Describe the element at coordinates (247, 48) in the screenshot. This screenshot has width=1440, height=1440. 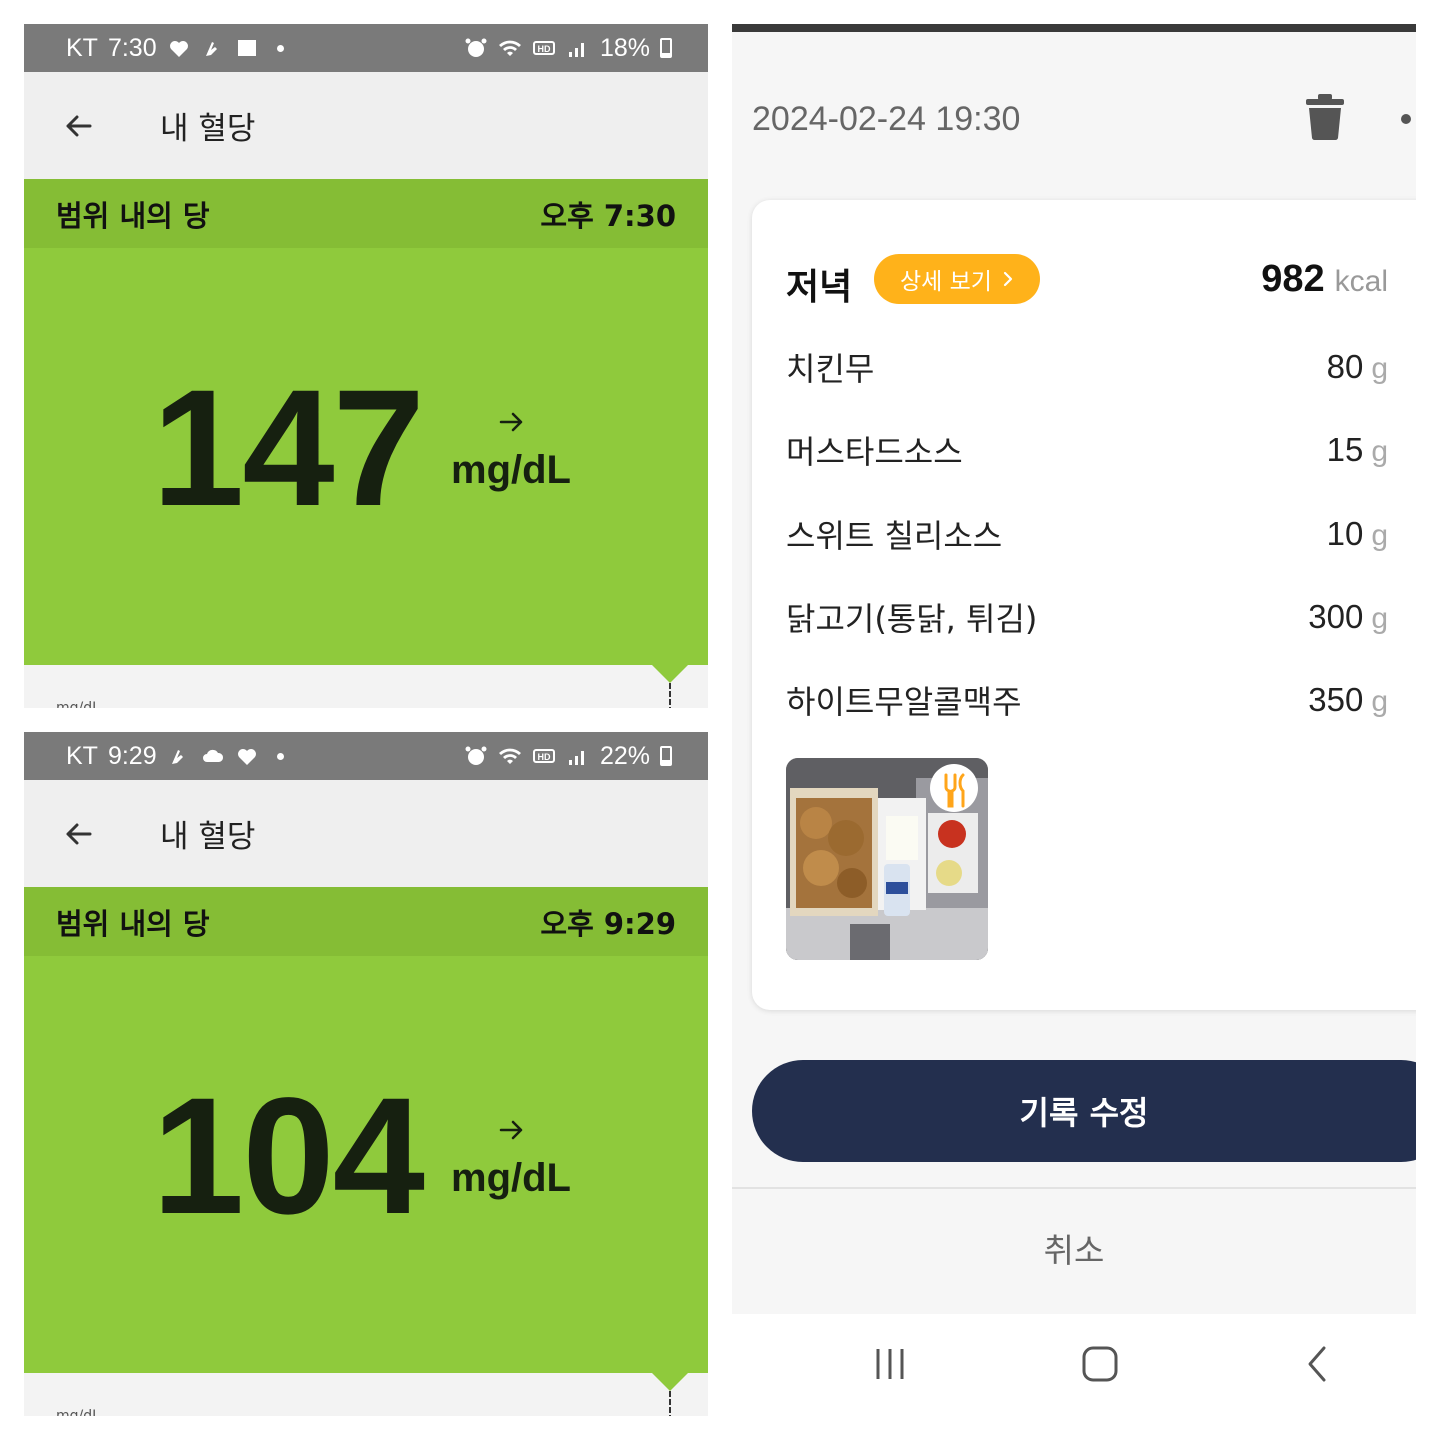
I see `gallery-icon` at that location.